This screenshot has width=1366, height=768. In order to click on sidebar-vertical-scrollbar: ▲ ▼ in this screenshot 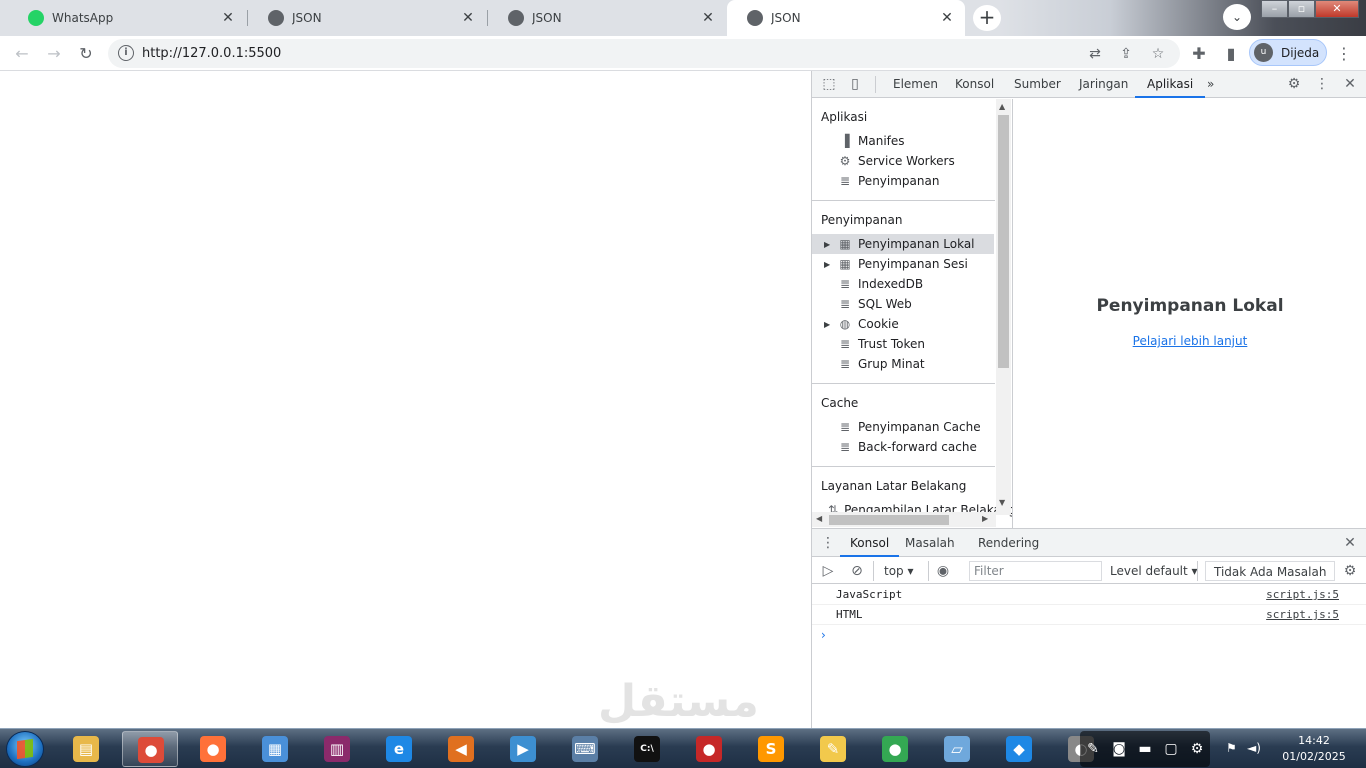, I will do `click(1003, 307)`.